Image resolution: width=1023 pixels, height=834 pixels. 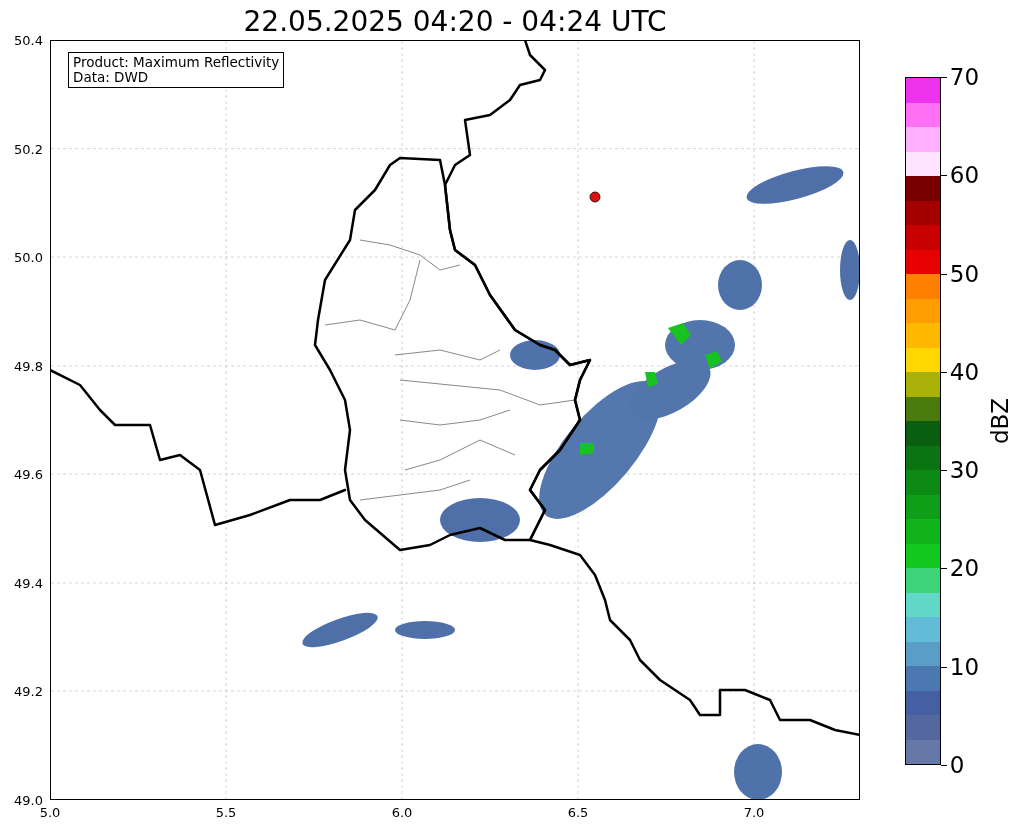 What do you see at coordinates (28, 583) in the screenshot?
I see `y-axis-label: 49.4` at bounding box center [28, 583].